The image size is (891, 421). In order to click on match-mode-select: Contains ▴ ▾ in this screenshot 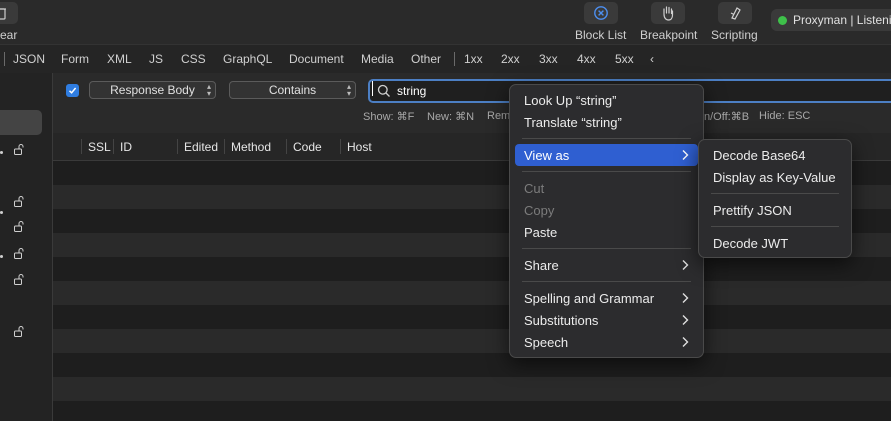, I will do `click(292, 90)`.